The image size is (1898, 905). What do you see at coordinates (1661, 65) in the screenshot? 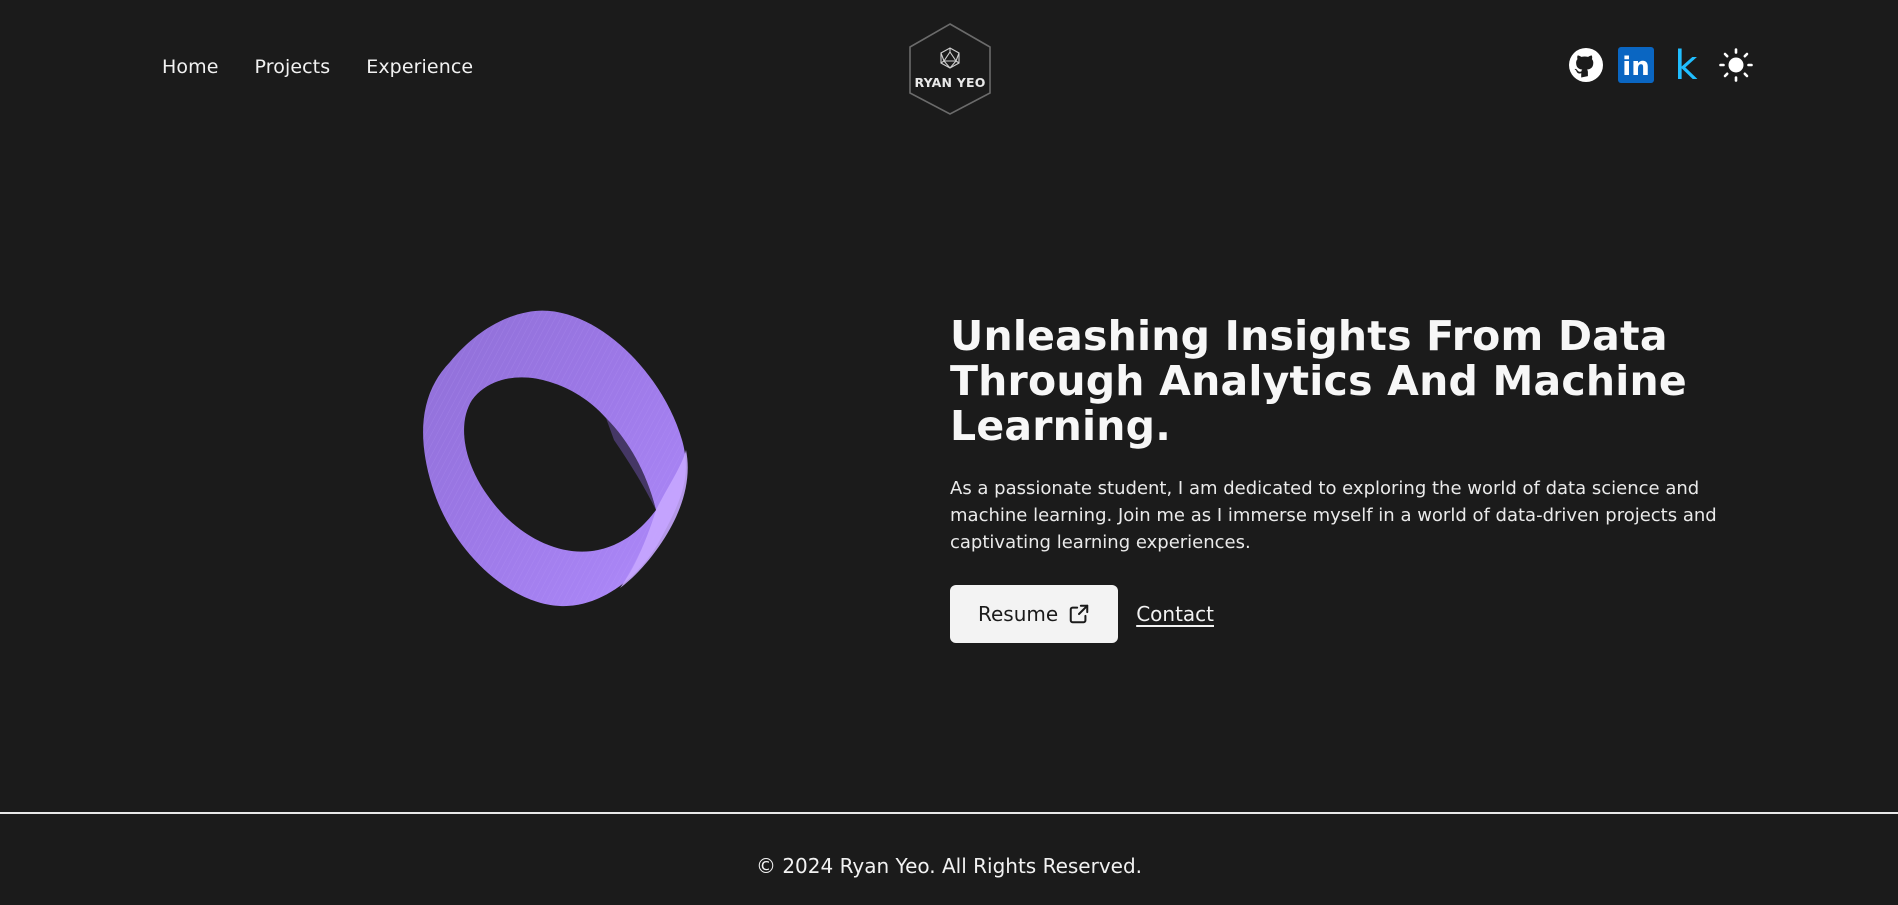
I see `social-links: in k` at bounding box center [1661, 65].